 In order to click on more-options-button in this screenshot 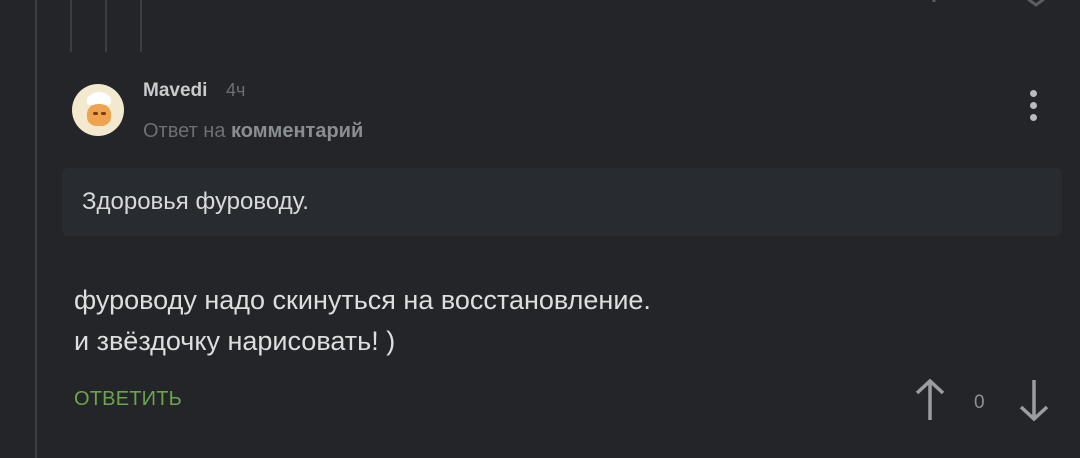, I will do `click(1034, 106)`.